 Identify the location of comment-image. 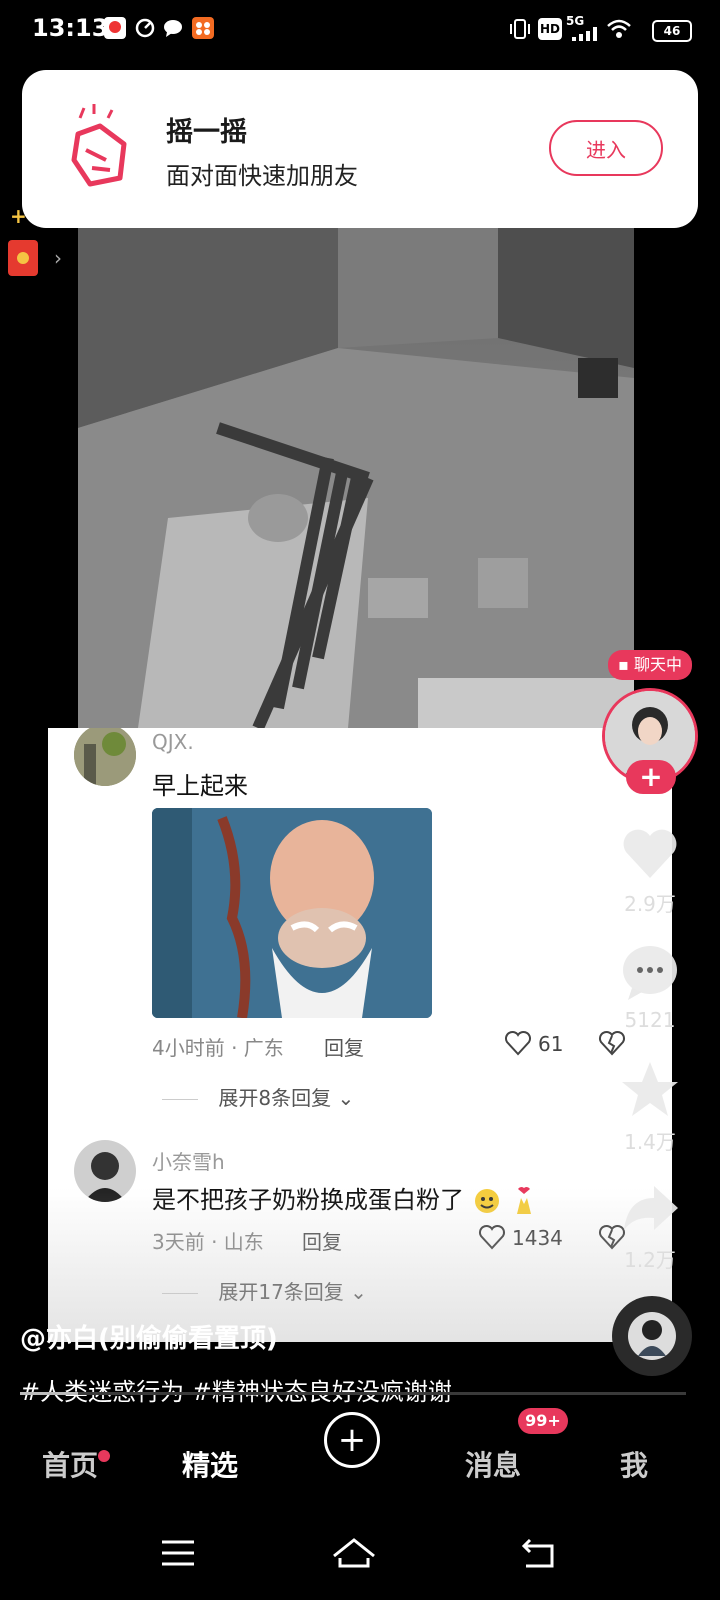
(292, 913).